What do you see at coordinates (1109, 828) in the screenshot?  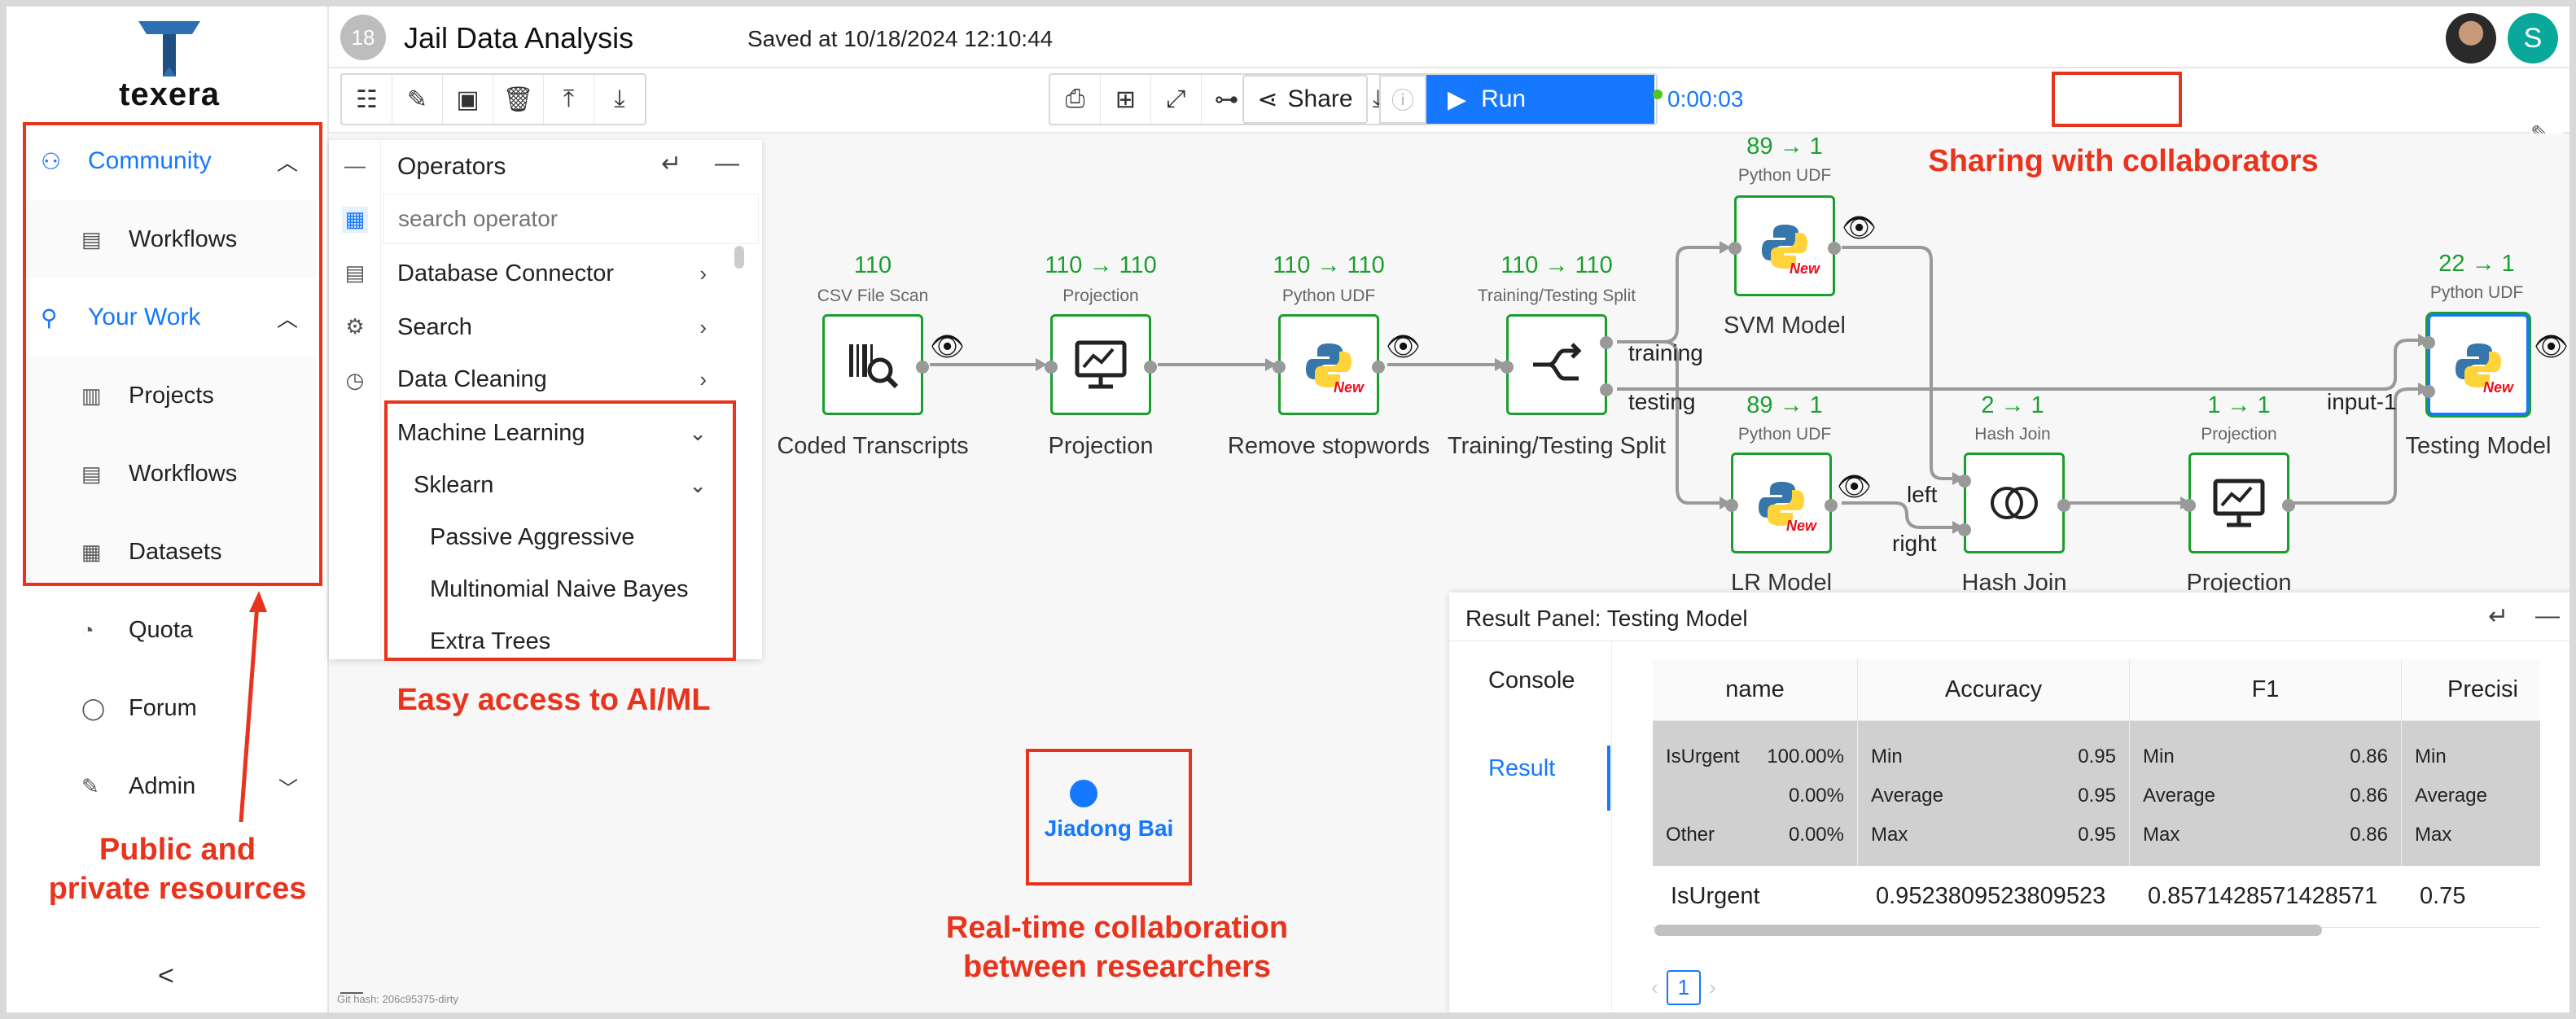 I see `collaborator-name: Jiadong Bai` at bounding box center [1109, 828].